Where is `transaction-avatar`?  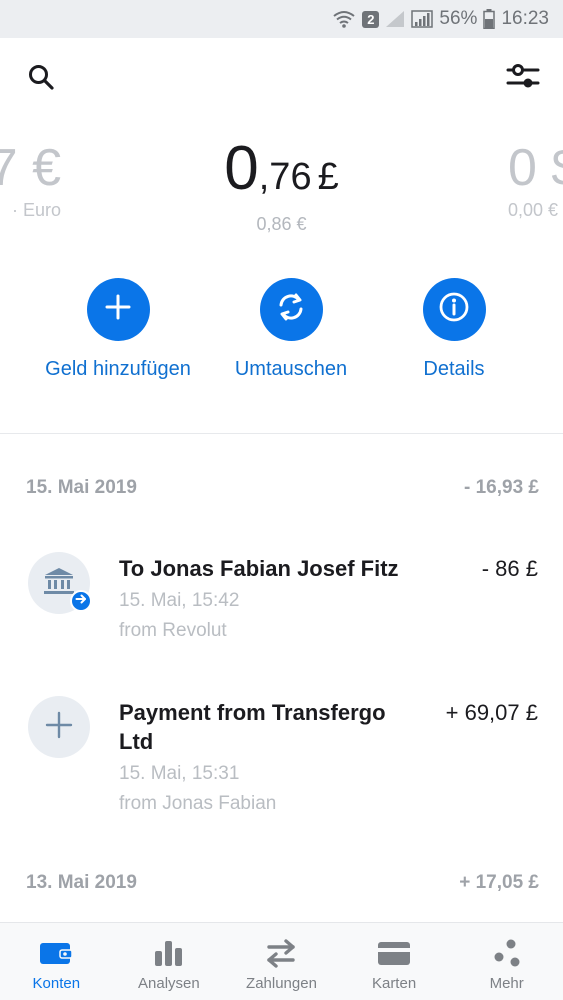
transaction-avatar is located at coordinates (59, 727).